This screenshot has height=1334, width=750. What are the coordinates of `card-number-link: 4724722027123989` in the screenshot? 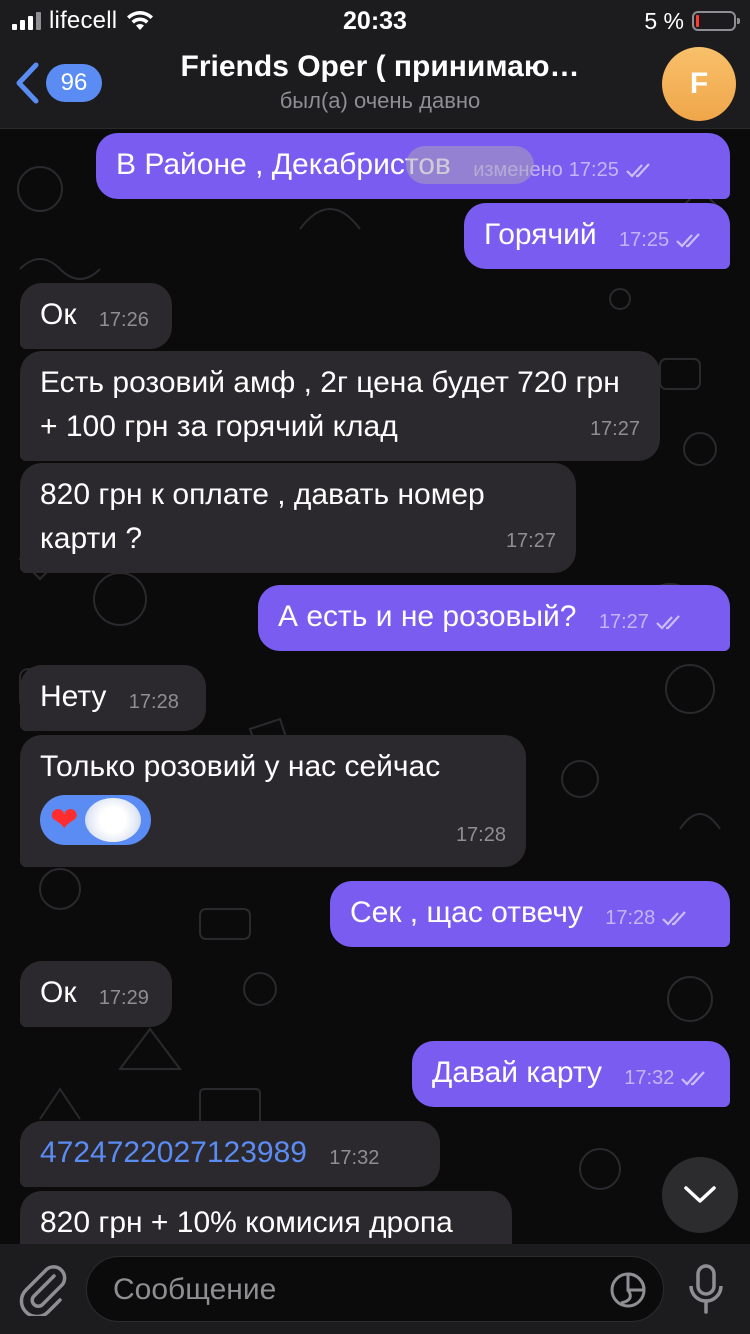 It's located at (173, 1152).